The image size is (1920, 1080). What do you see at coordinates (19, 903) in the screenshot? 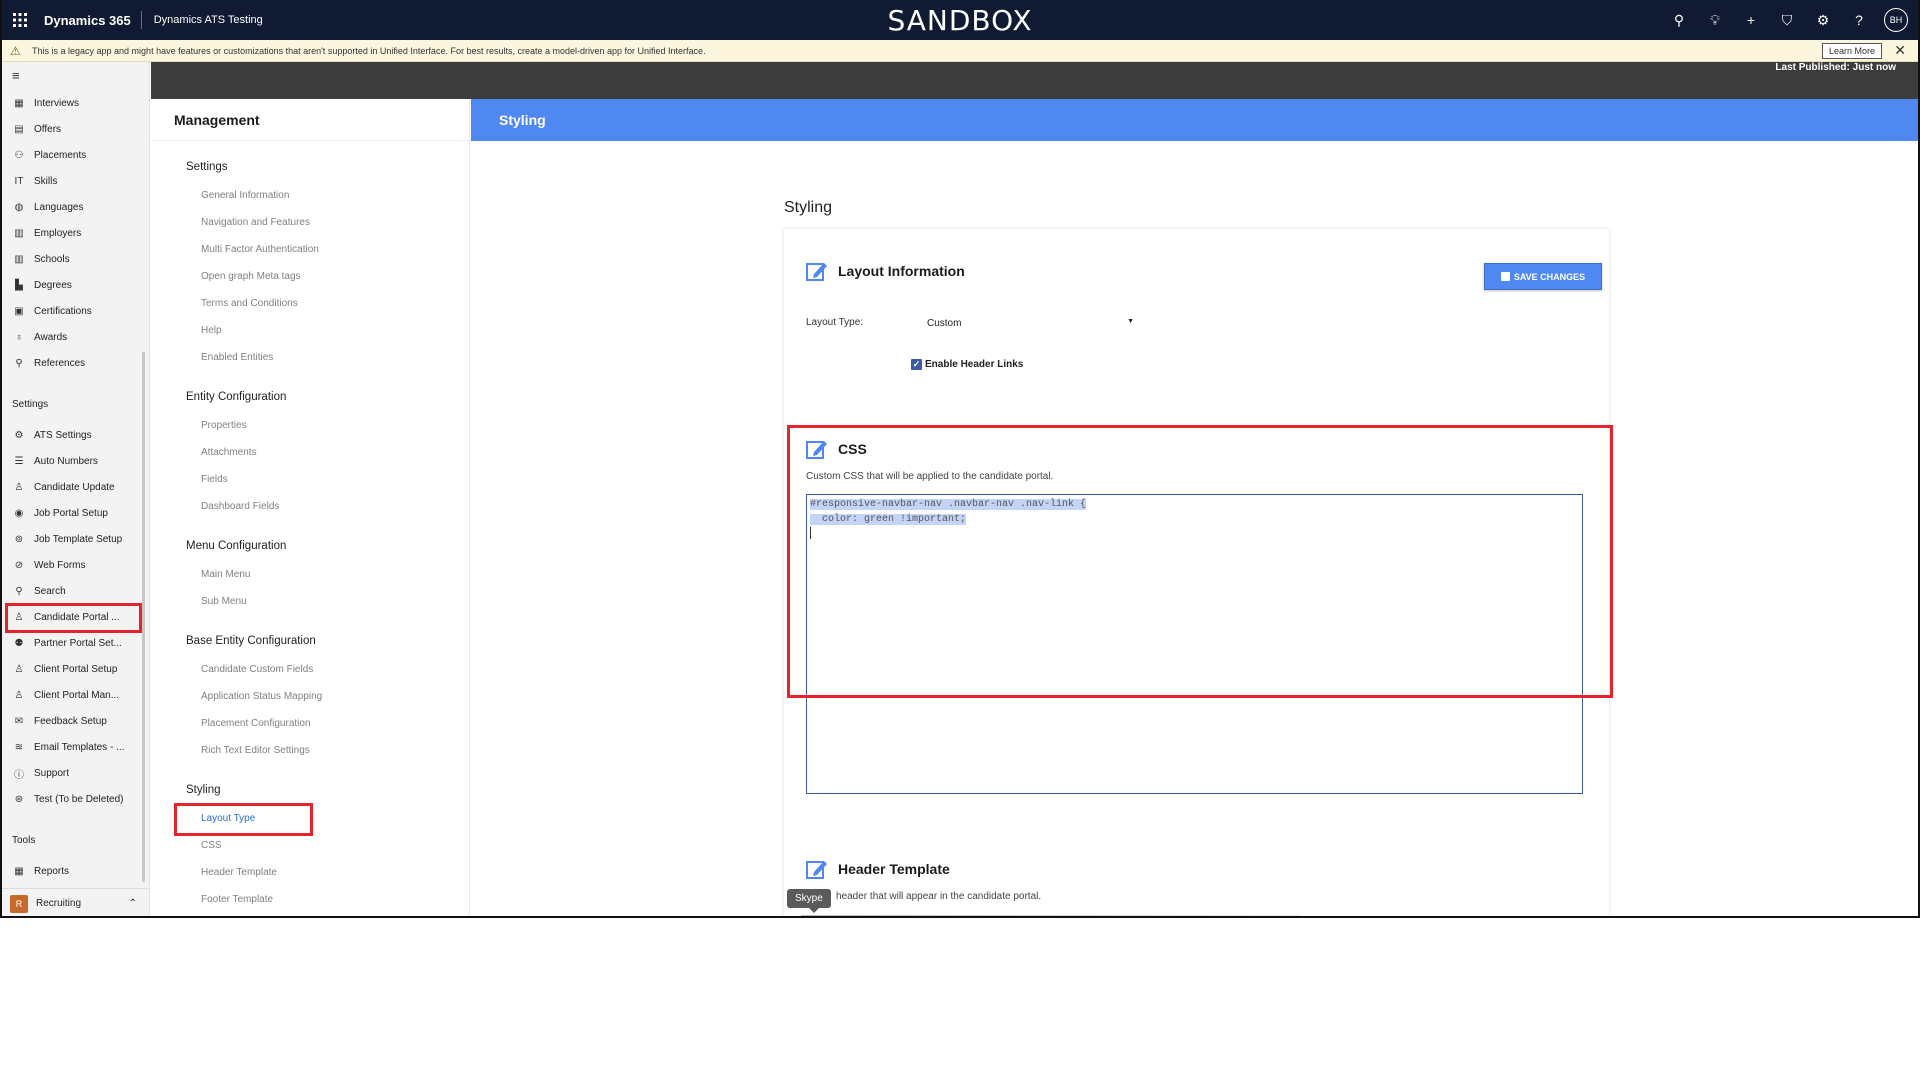
I see `area-badge: R` at bounding box center [19, 903].